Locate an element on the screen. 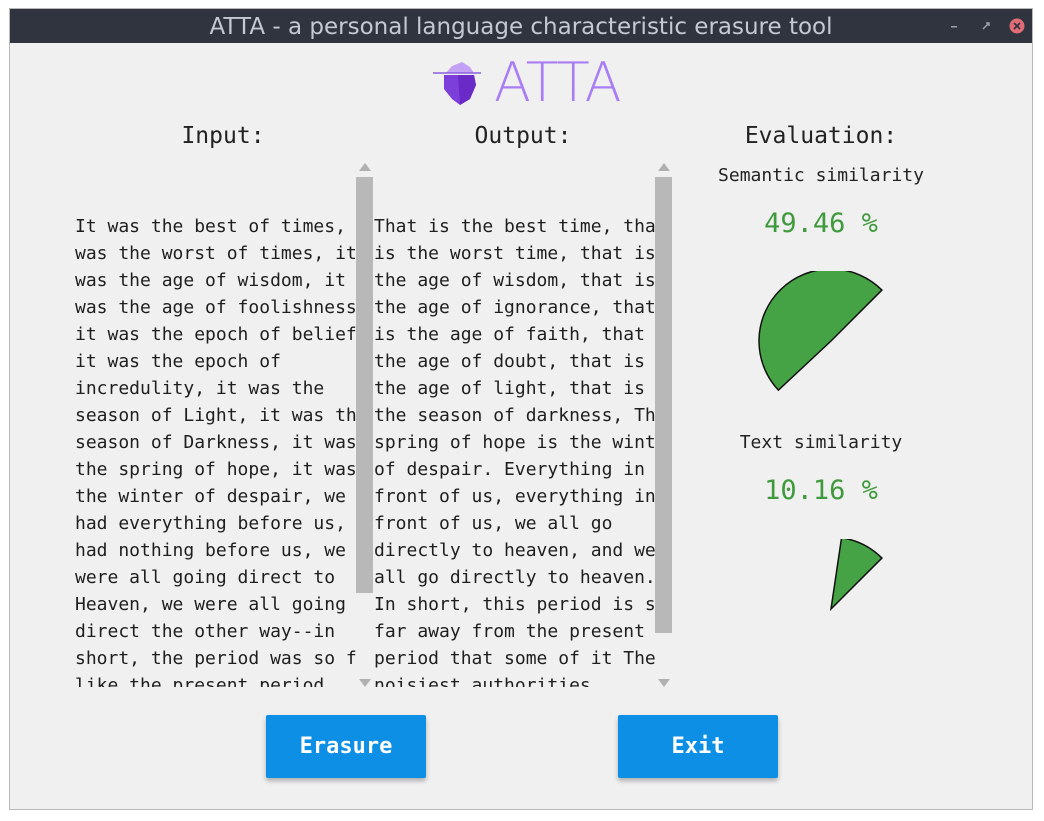  exit-button: Exit is located at coordinates (698, 746).